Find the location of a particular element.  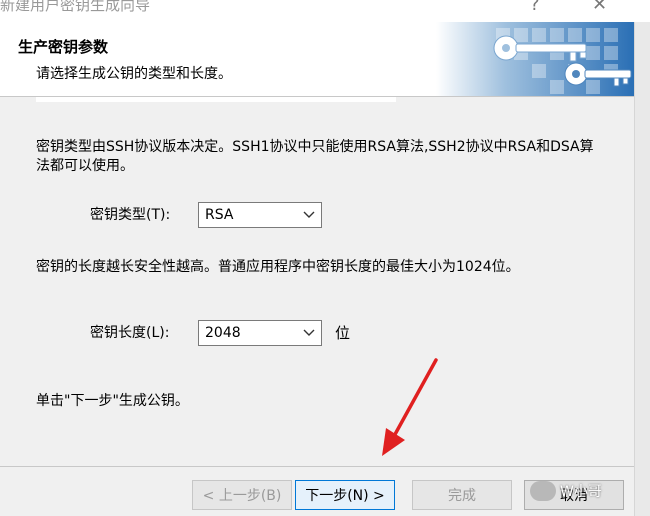

back-button: < 上一步(B) is located at coordinates (242, 495).